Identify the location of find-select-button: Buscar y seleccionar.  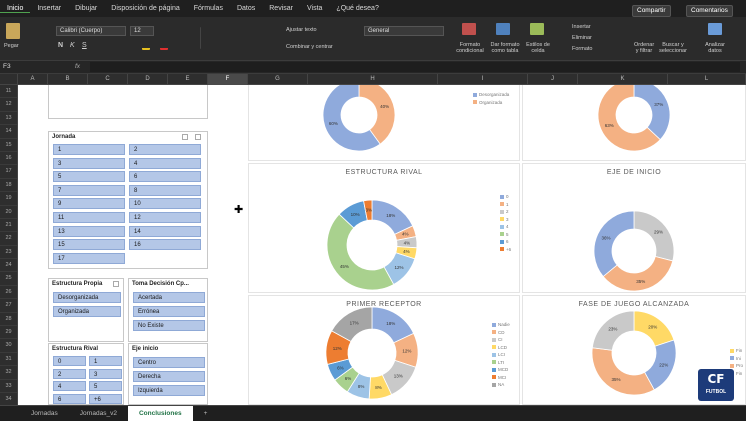
(673, 48).